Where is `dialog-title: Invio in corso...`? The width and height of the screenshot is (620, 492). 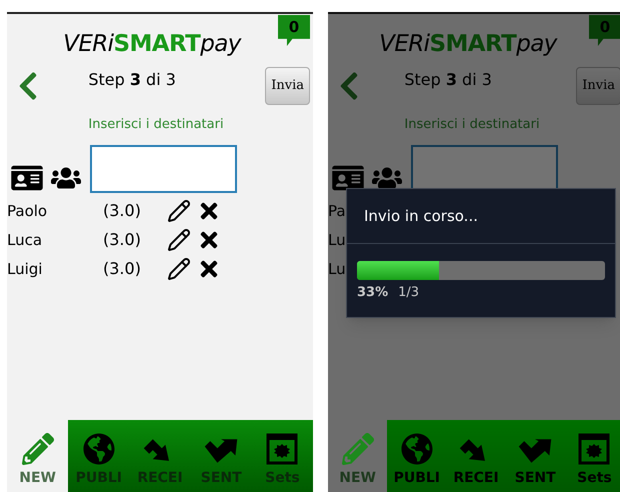
dialog-title: Invio in corso... is located at coordinates (421, 216).